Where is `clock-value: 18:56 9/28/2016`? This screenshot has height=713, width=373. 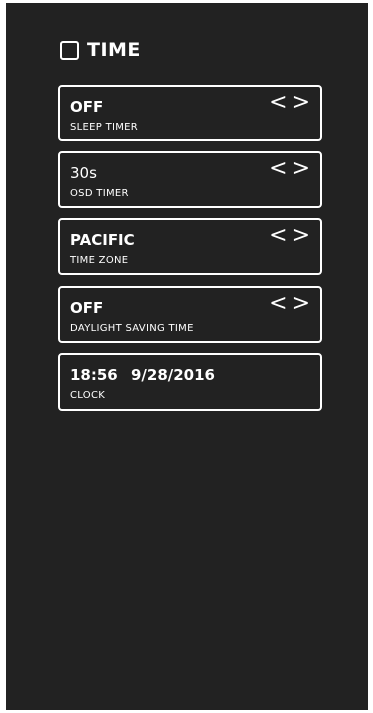
clock-value: 18:56 9/28/2016 is located at coordinates (142, 375).